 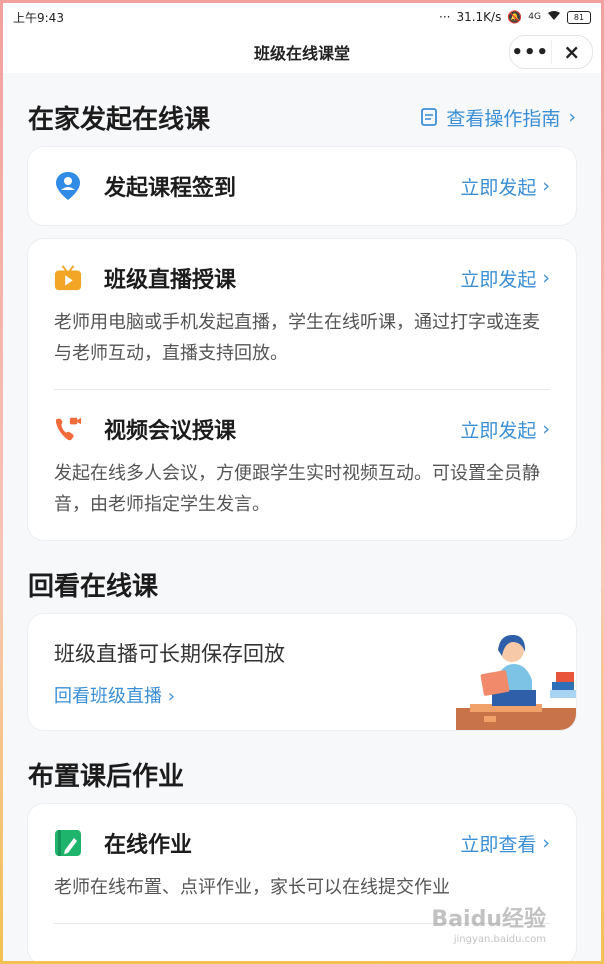 I want to click on tv-icon, so click(x=68, y=278).